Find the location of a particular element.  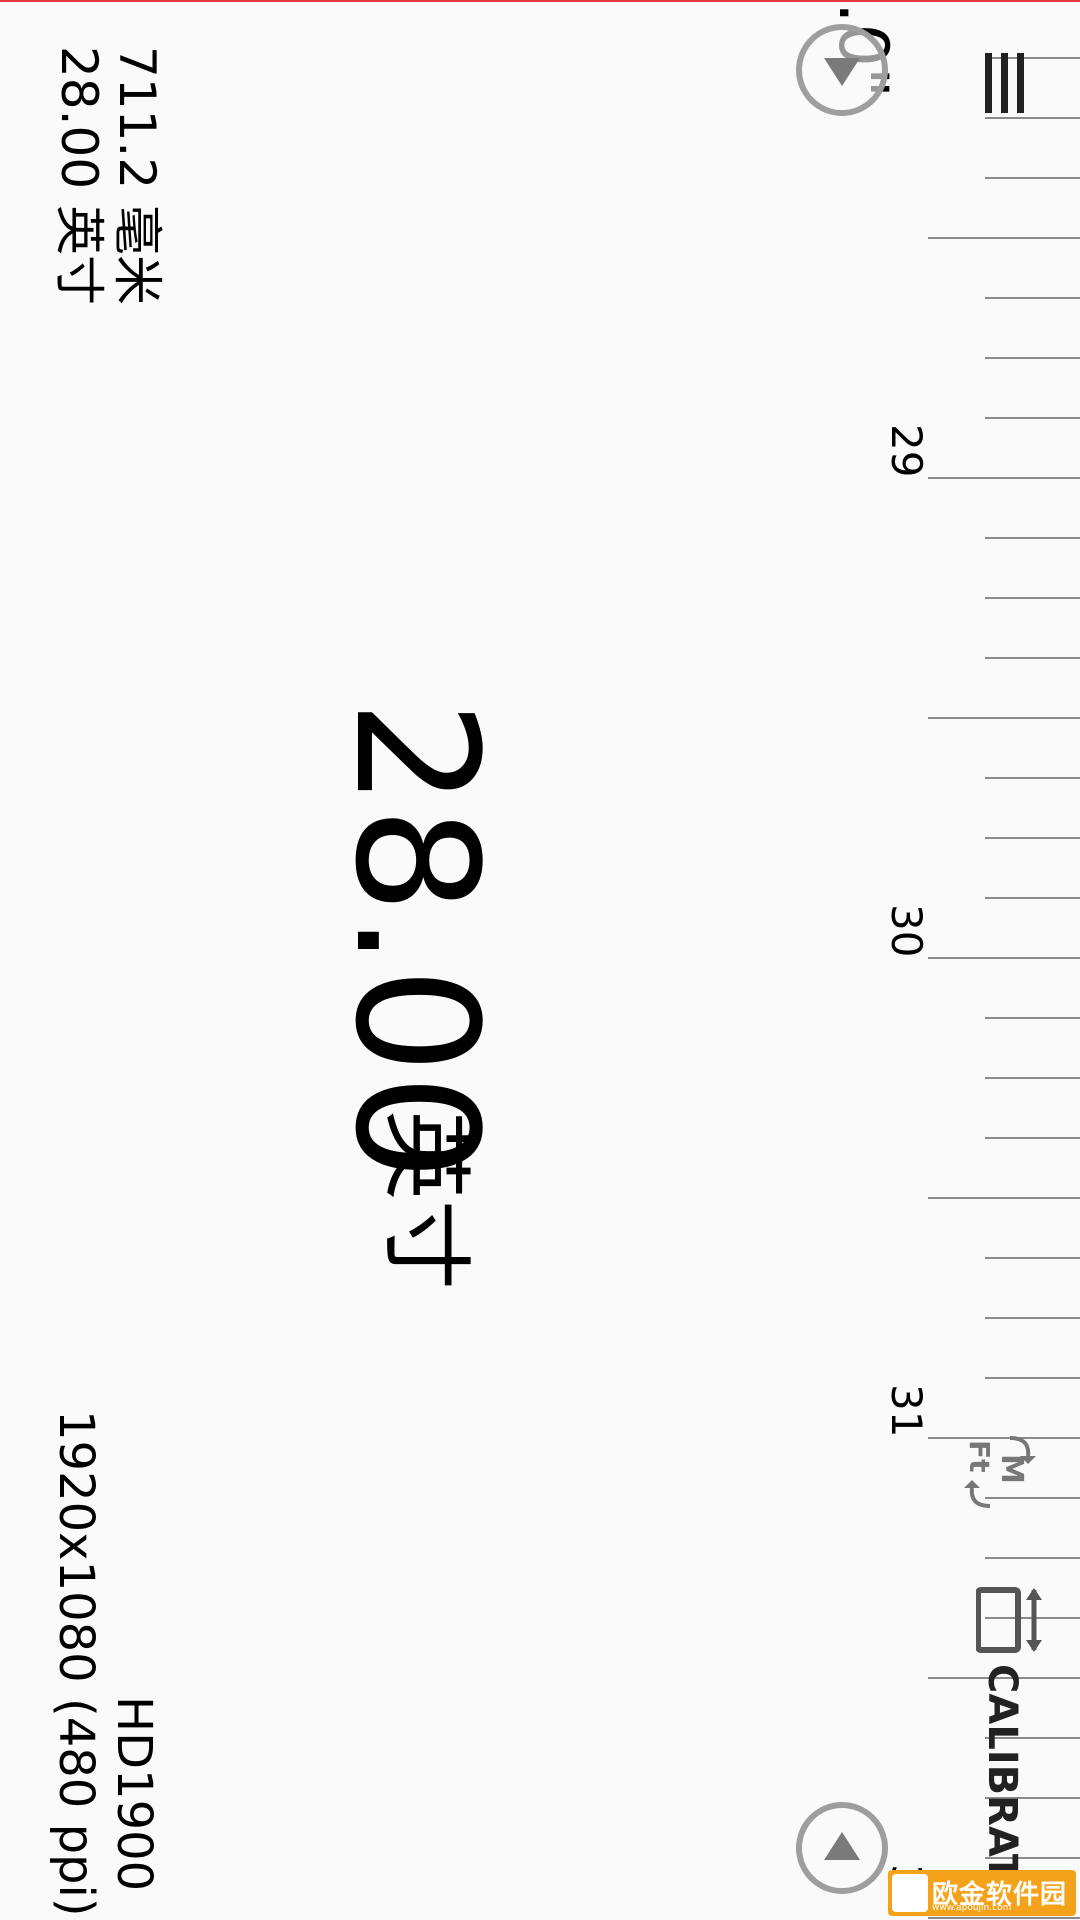

watermark-logo: 欧金软件园 www.apoujin.com is located at coordinates (982, 1893).